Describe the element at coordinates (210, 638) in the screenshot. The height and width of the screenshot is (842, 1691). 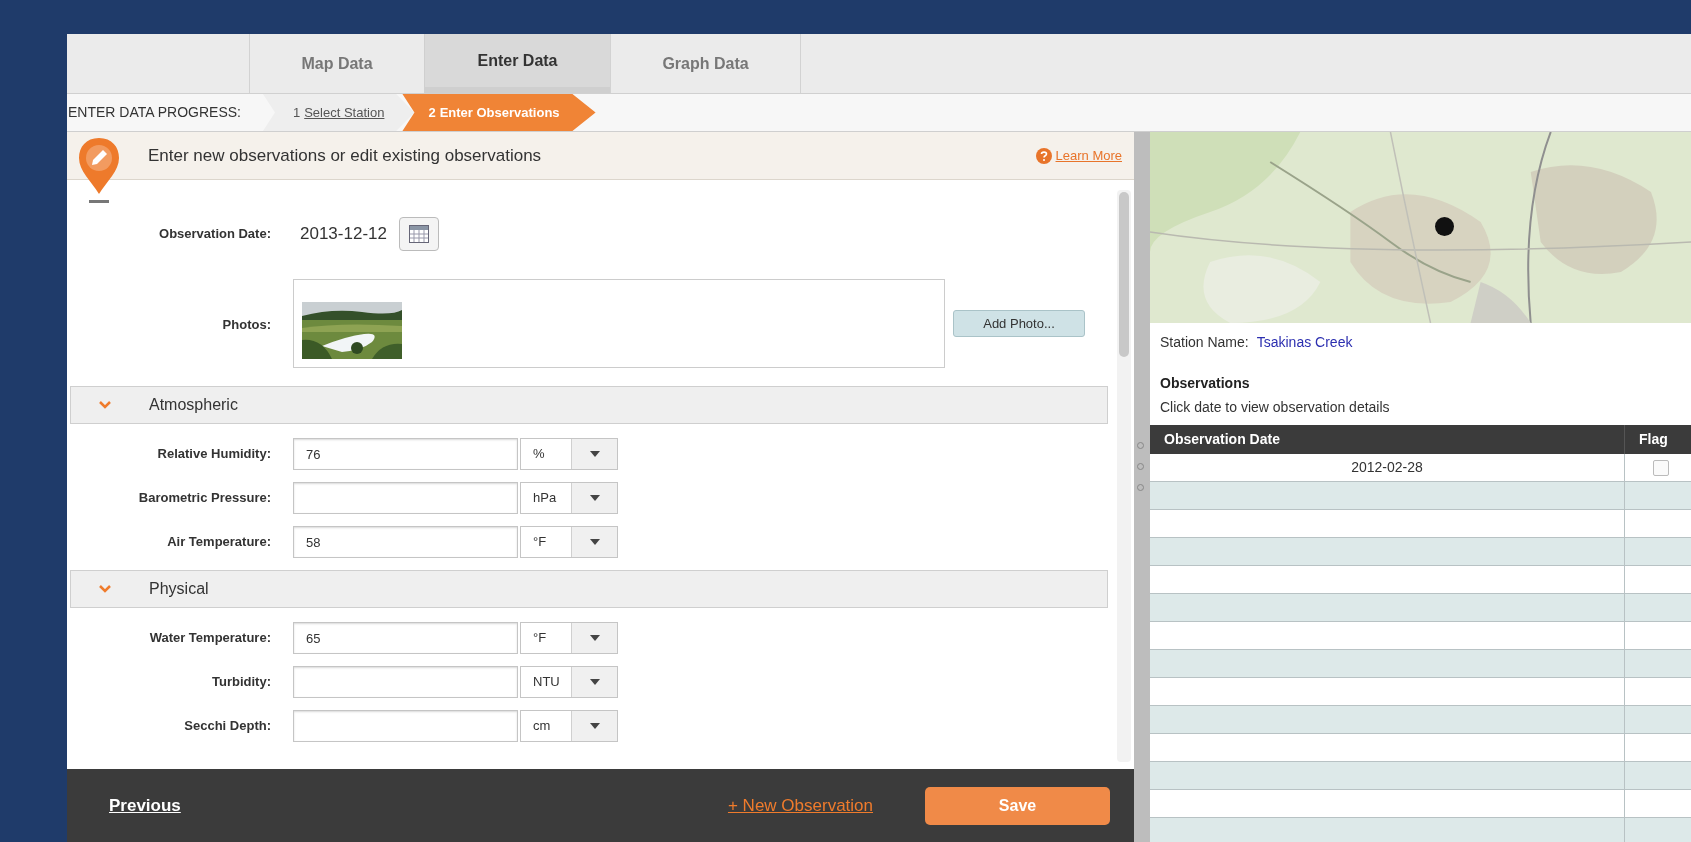
I see `field-label: Water Temperature:` at that location.